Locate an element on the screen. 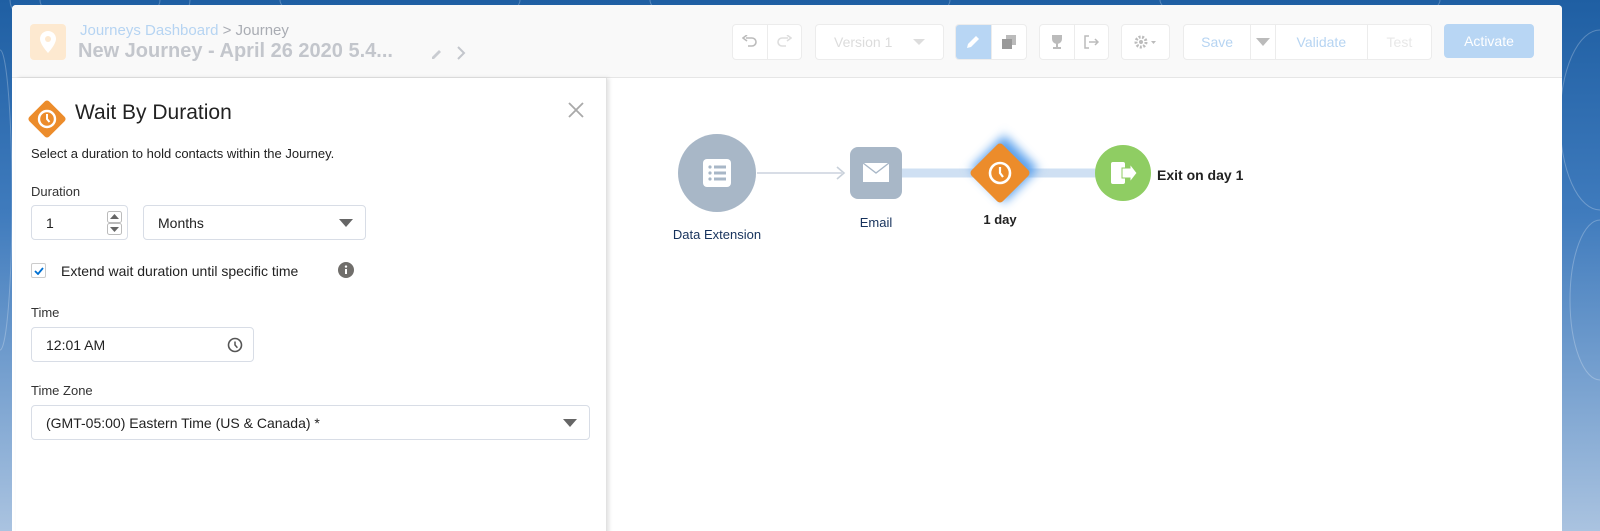  copy-icon is located at coordinates (1008, 42).